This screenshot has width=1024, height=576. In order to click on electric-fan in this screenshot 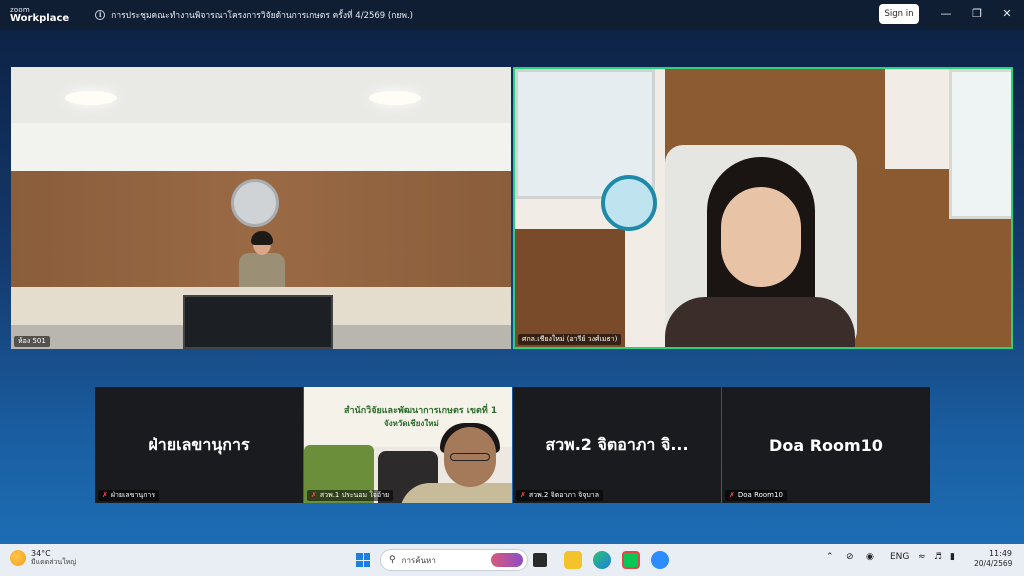, I will do `click(629, 203)`.